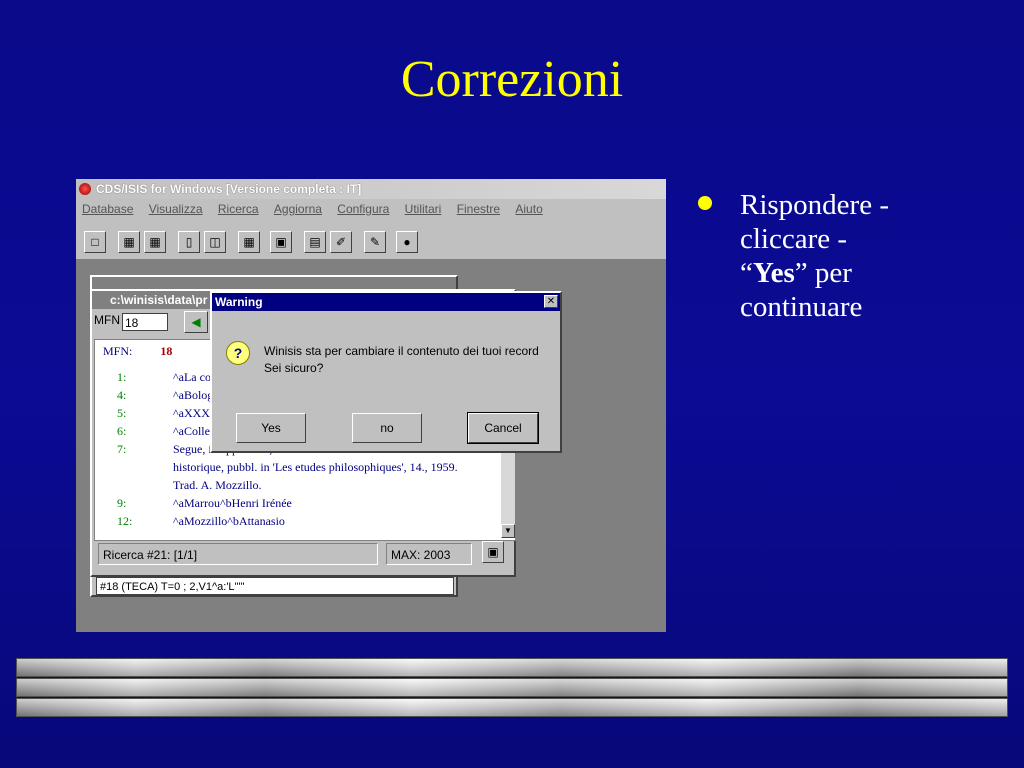 The width and height of the screenshot is (1024, 768). Describe the element at coordinates (85, 189) in the screenshot. I see `app-icon` at that location.